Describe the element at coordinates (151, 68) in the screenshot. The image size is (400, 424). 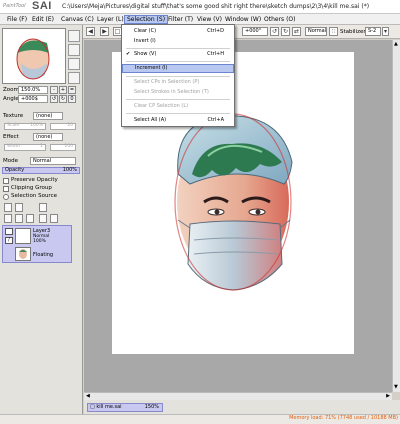
I see `menu-item-increment-label: Increment (I)` at that location.